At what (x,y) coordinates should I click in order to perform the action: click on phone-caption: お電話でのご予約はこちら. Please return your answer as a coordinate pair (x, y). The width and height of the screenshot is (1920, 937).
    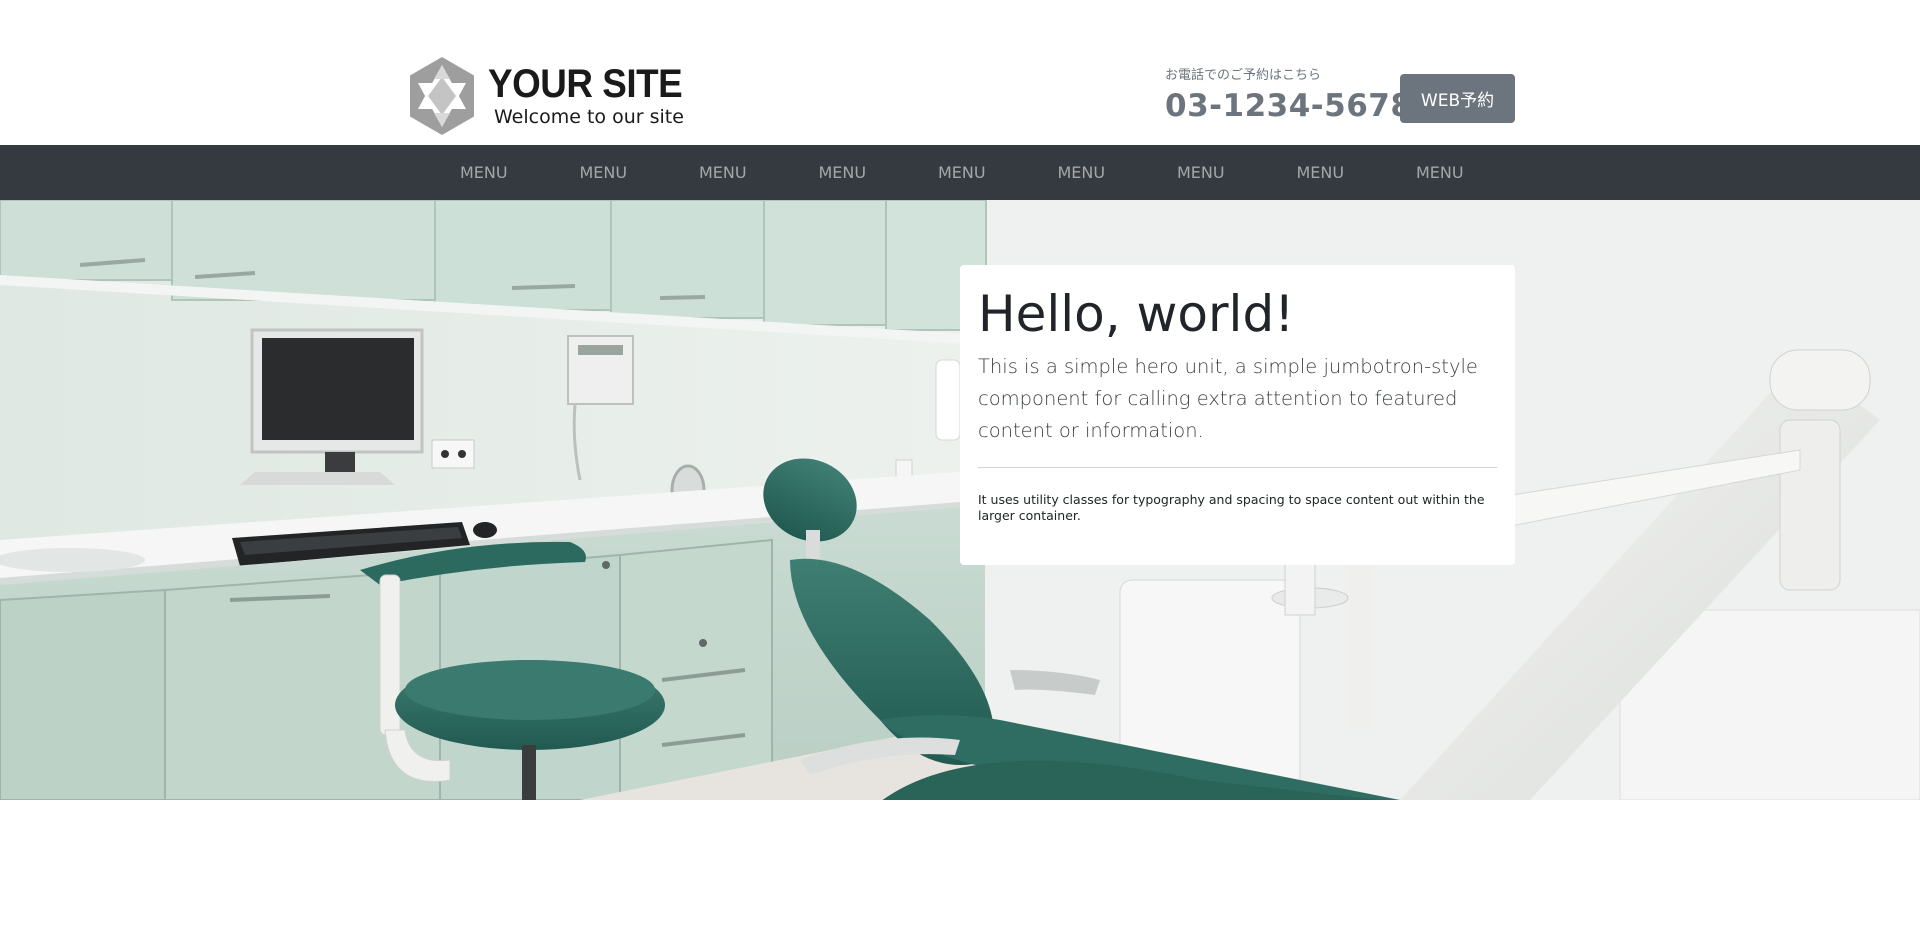
    Looking at the image, I should click on (1243, 75).